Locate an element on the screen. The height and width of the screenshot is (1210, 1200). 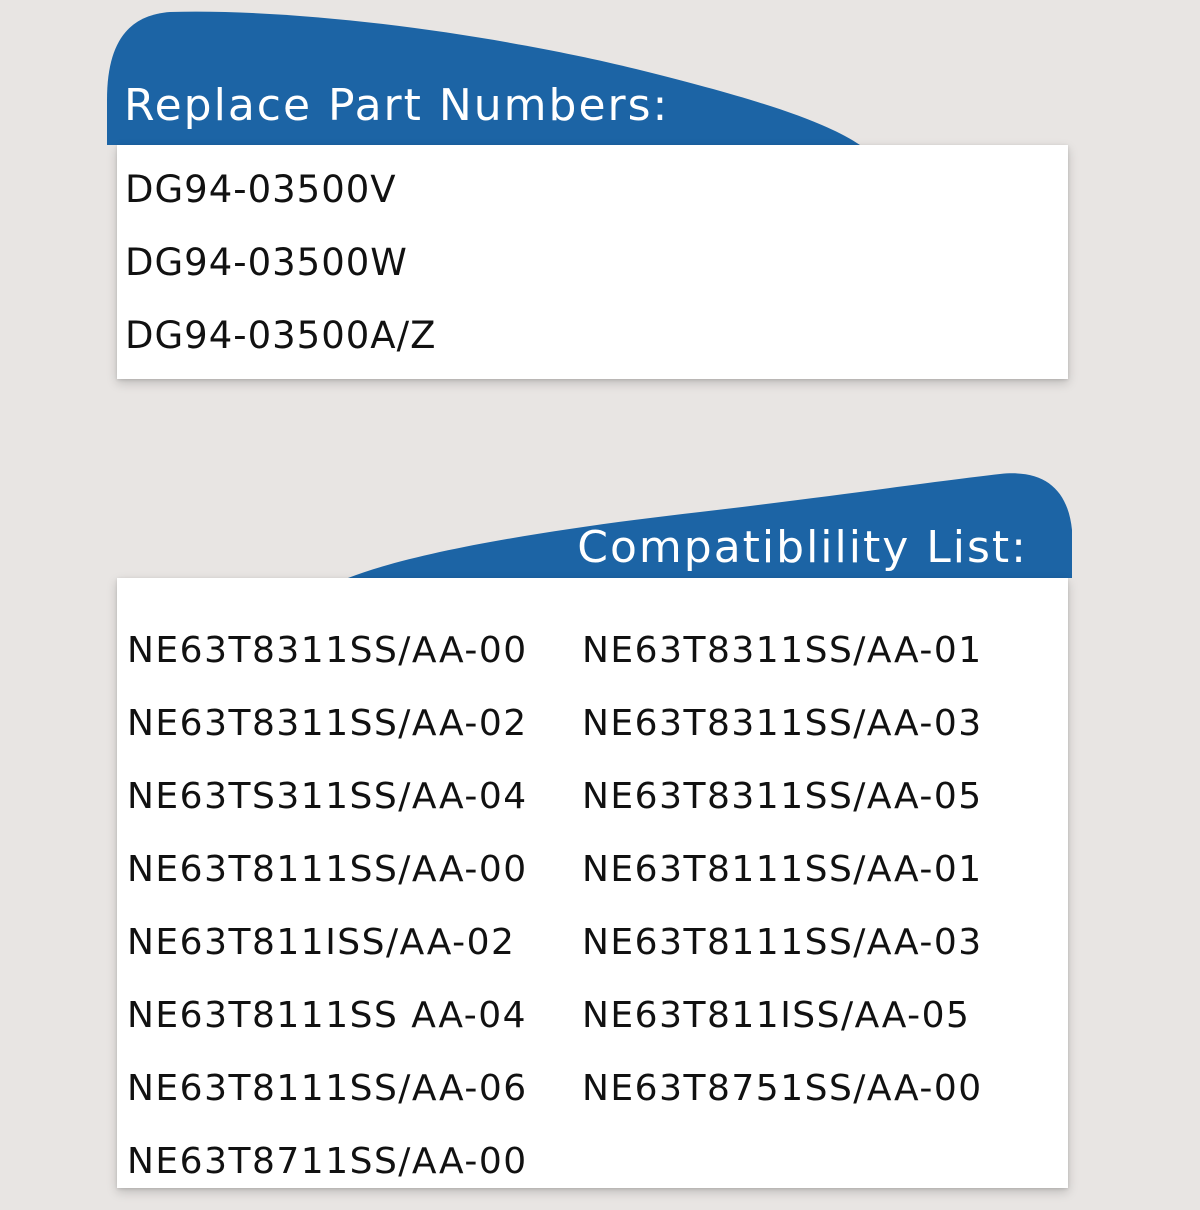
model-number-item: NE63T8311SS/AA-05 is located at coordinates (782, 796).